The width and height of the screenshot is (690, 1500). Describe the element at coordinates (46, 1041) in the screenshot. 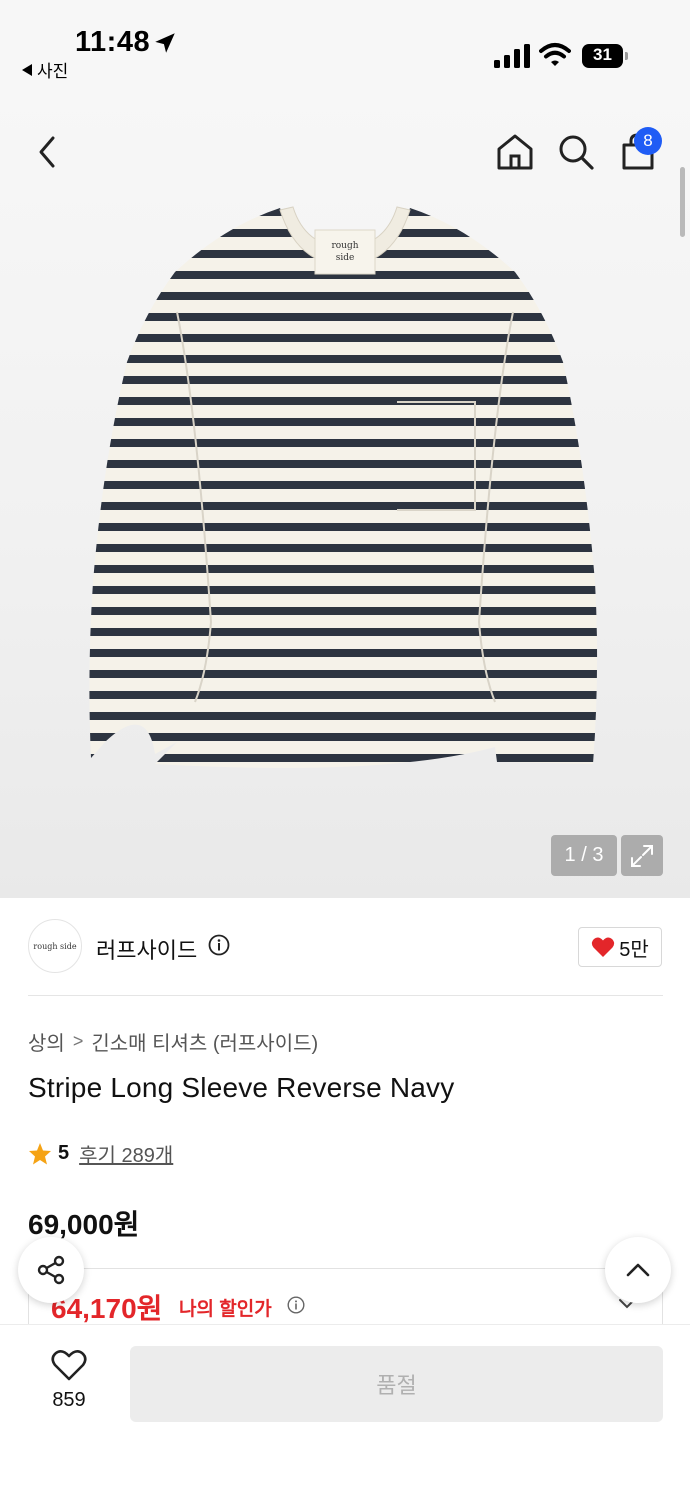

I see `breadcrumb-category: 상의` at that location.